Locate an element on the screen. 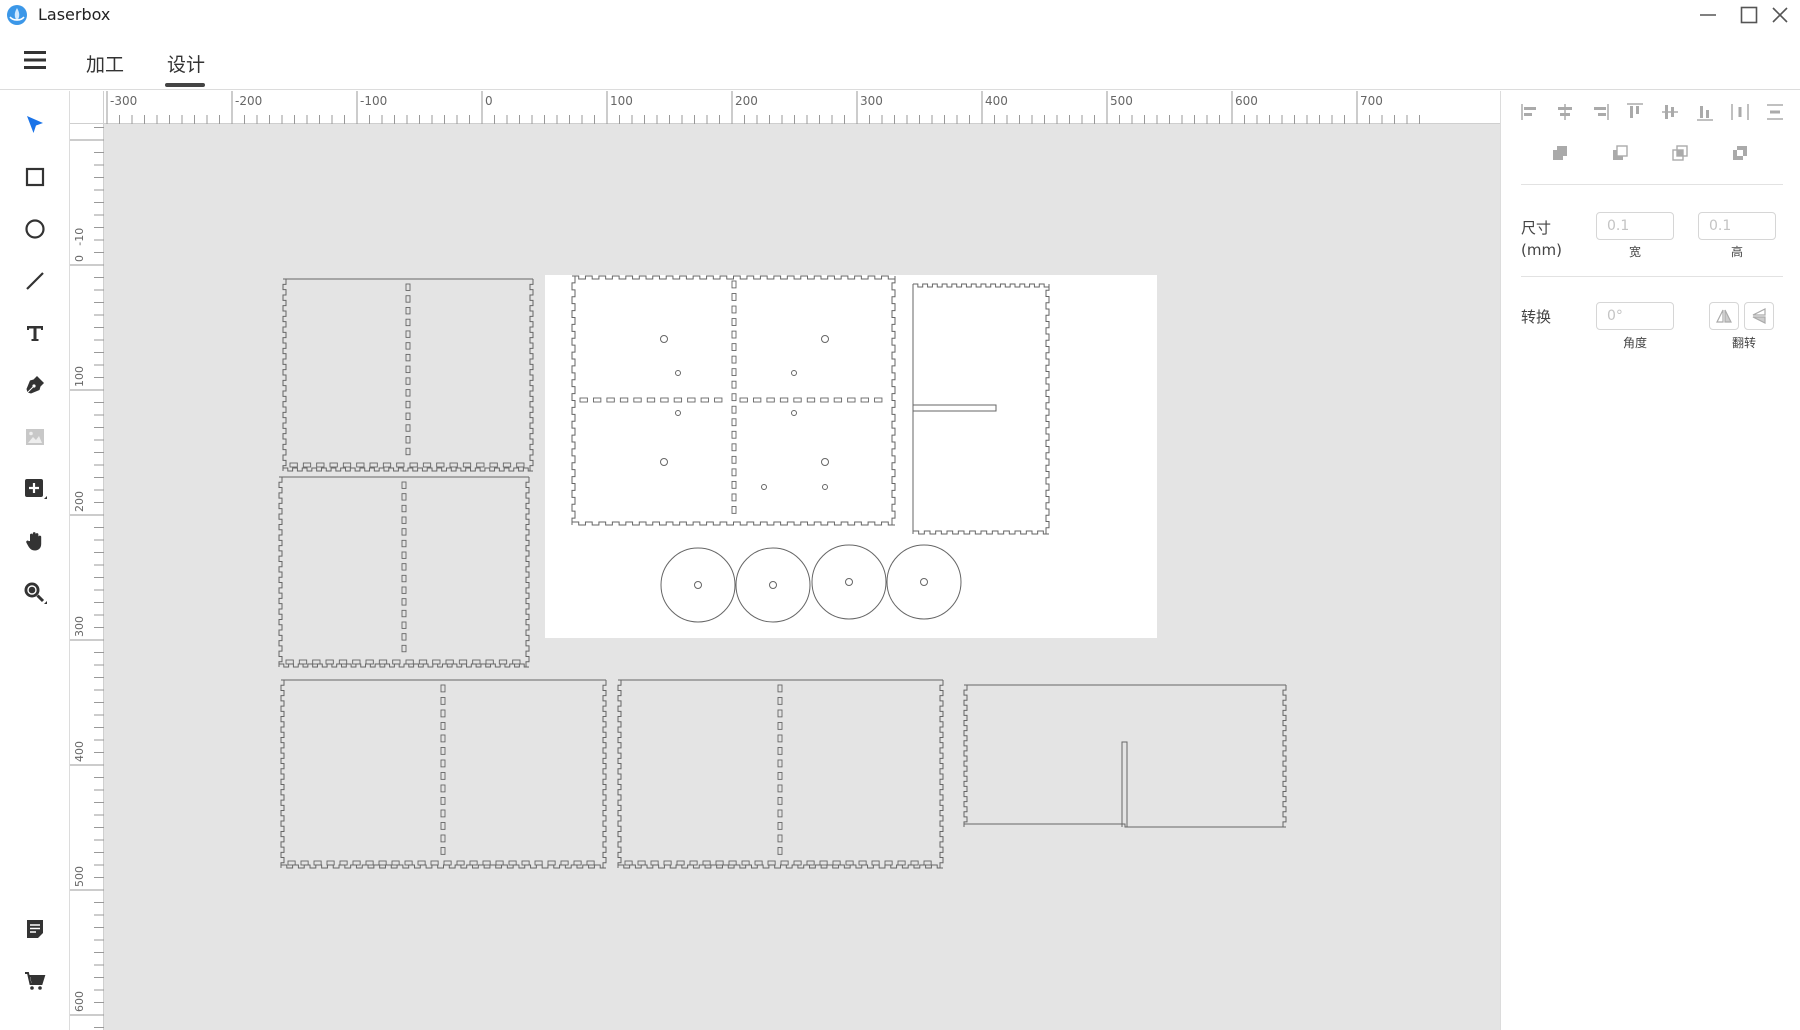  add-box-icon is located at coordinates (36, 489).